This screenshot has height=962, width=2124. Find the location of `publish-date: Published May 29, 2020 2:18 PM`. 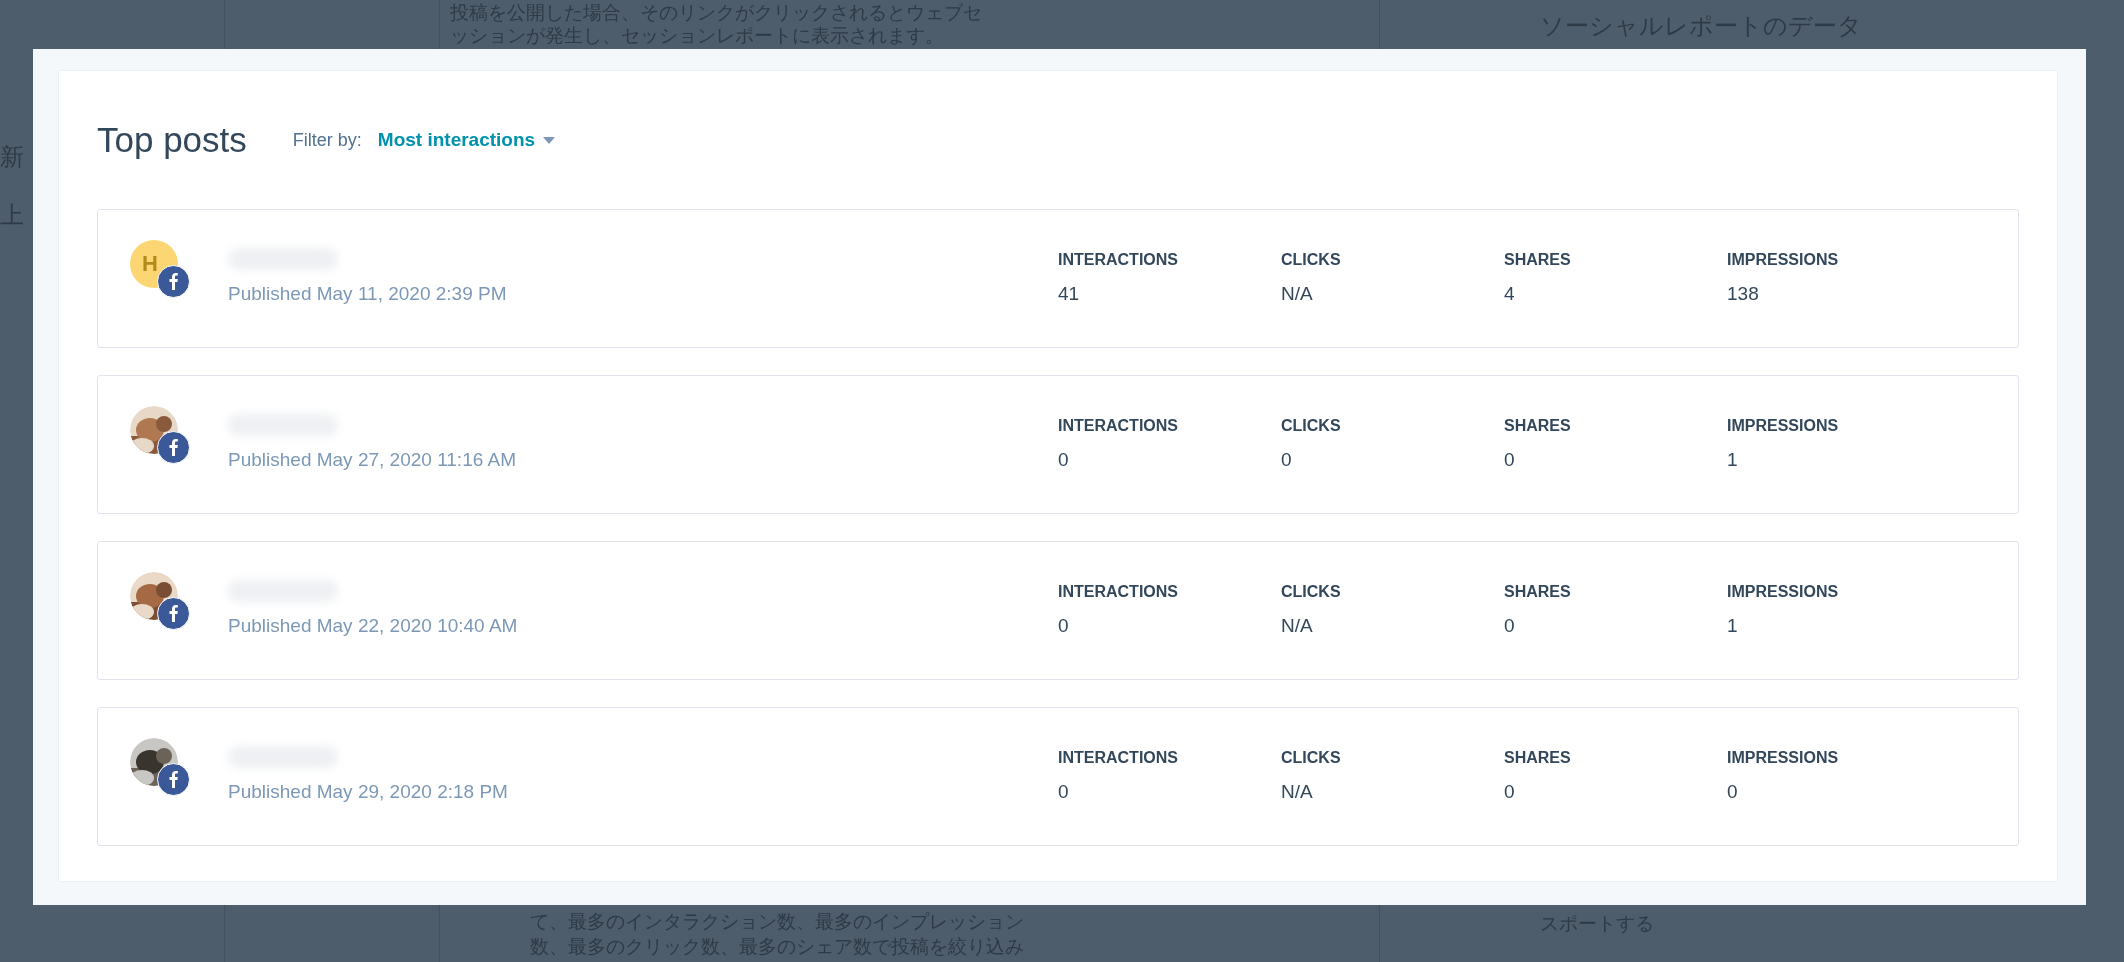

publish-date: Published May 29, 2020 2:18 PM is located at coordinates (368, 792).